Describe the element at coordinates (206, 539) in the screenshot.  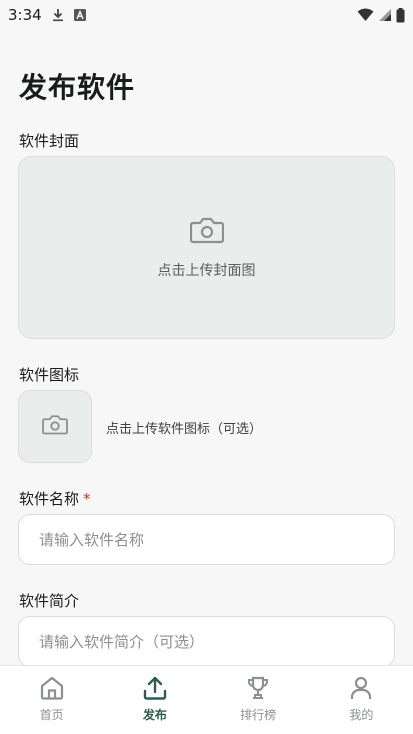
I see `name-input: 请输入软件名称` at that location.